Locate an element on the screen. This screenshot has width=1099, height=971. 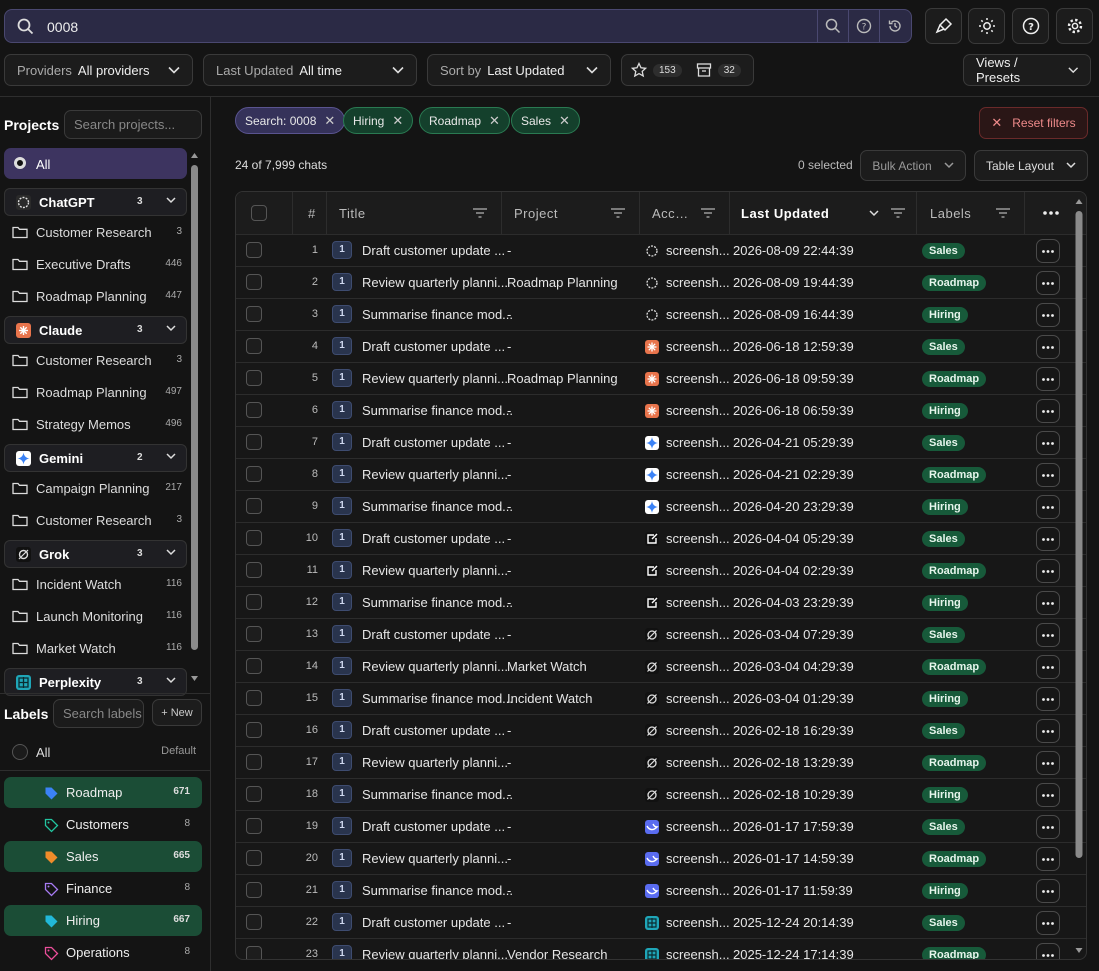
search-input: 0008 is located at coordinates (62, 27).